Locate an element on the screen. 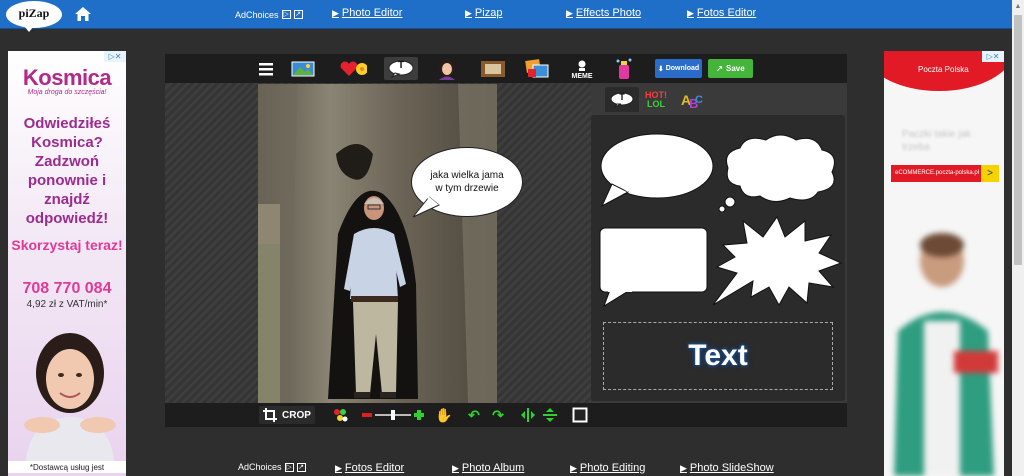 This screenshot has height=476, width=1024. lol-label: LOL is located at coordinates (656, 103).